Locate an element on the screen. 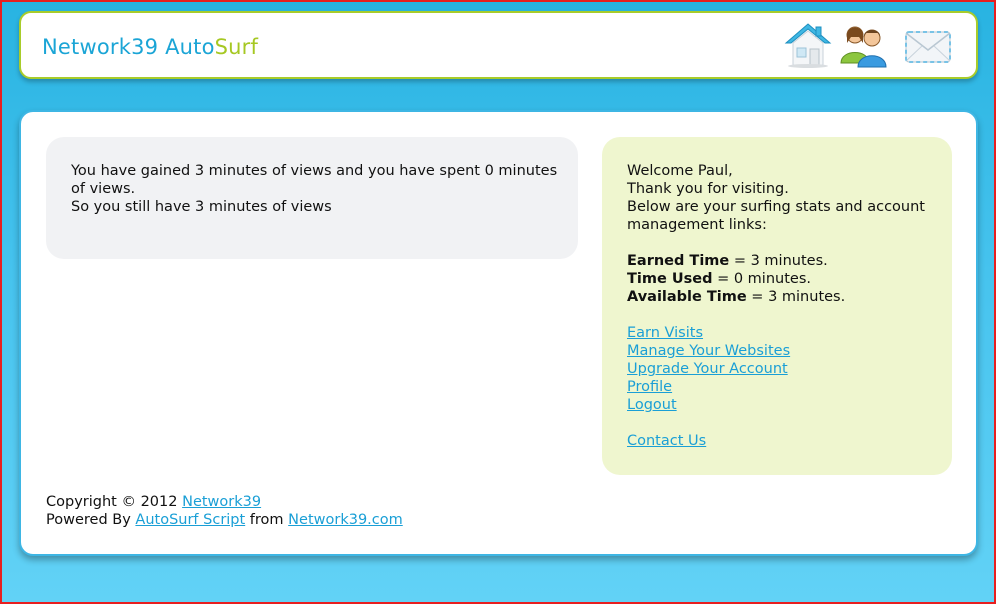 Image resolution: width=996 pixels, height=604 pixels. available-time-stat: Available Time = 3 minutes. is located at coordinates (782, 297).